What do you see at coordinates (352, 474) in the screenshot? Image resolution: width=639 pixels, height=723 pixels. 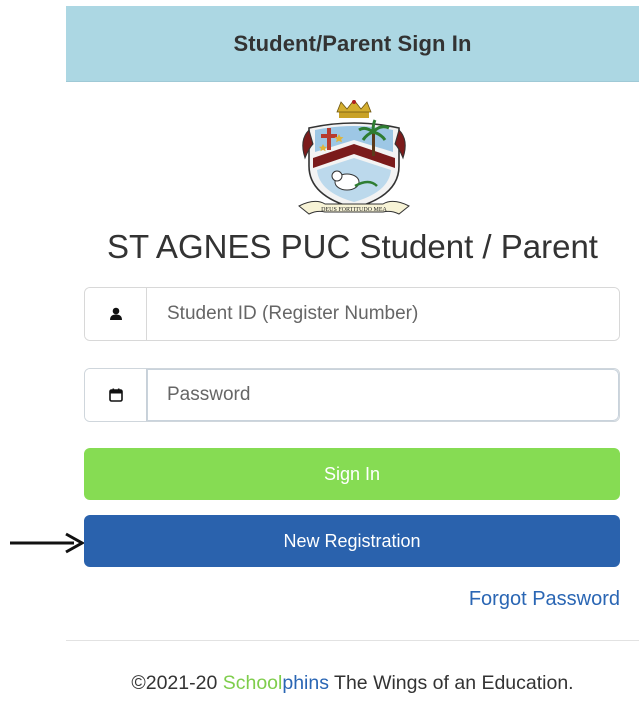 I see `signin-button: Sign In` at bounding box center [352, 474].